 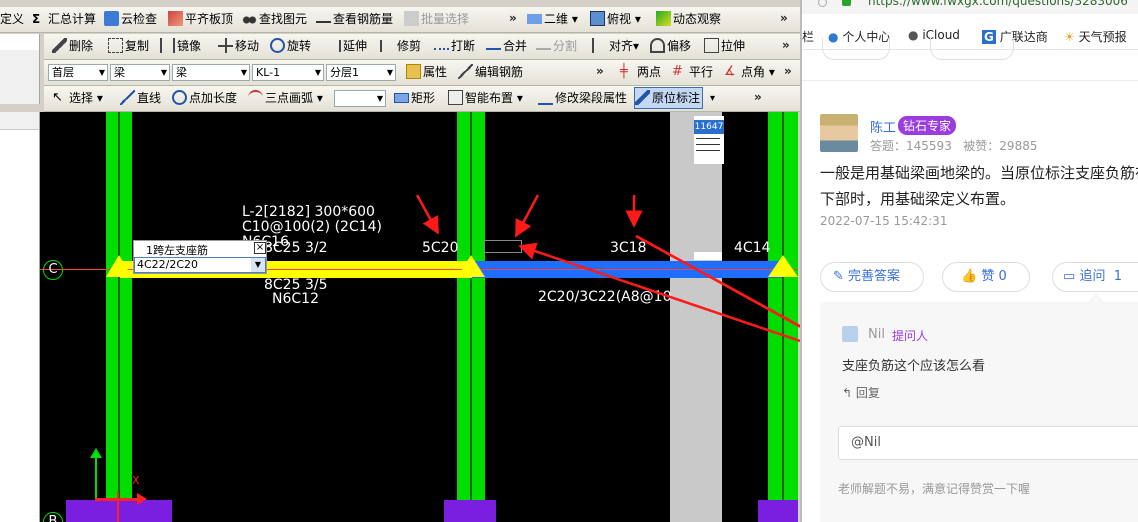 What do you see at coordinates (808, 37) in the screenshot?
I see `bookmarks-divider: 栏` at bounding box center [808, 37].